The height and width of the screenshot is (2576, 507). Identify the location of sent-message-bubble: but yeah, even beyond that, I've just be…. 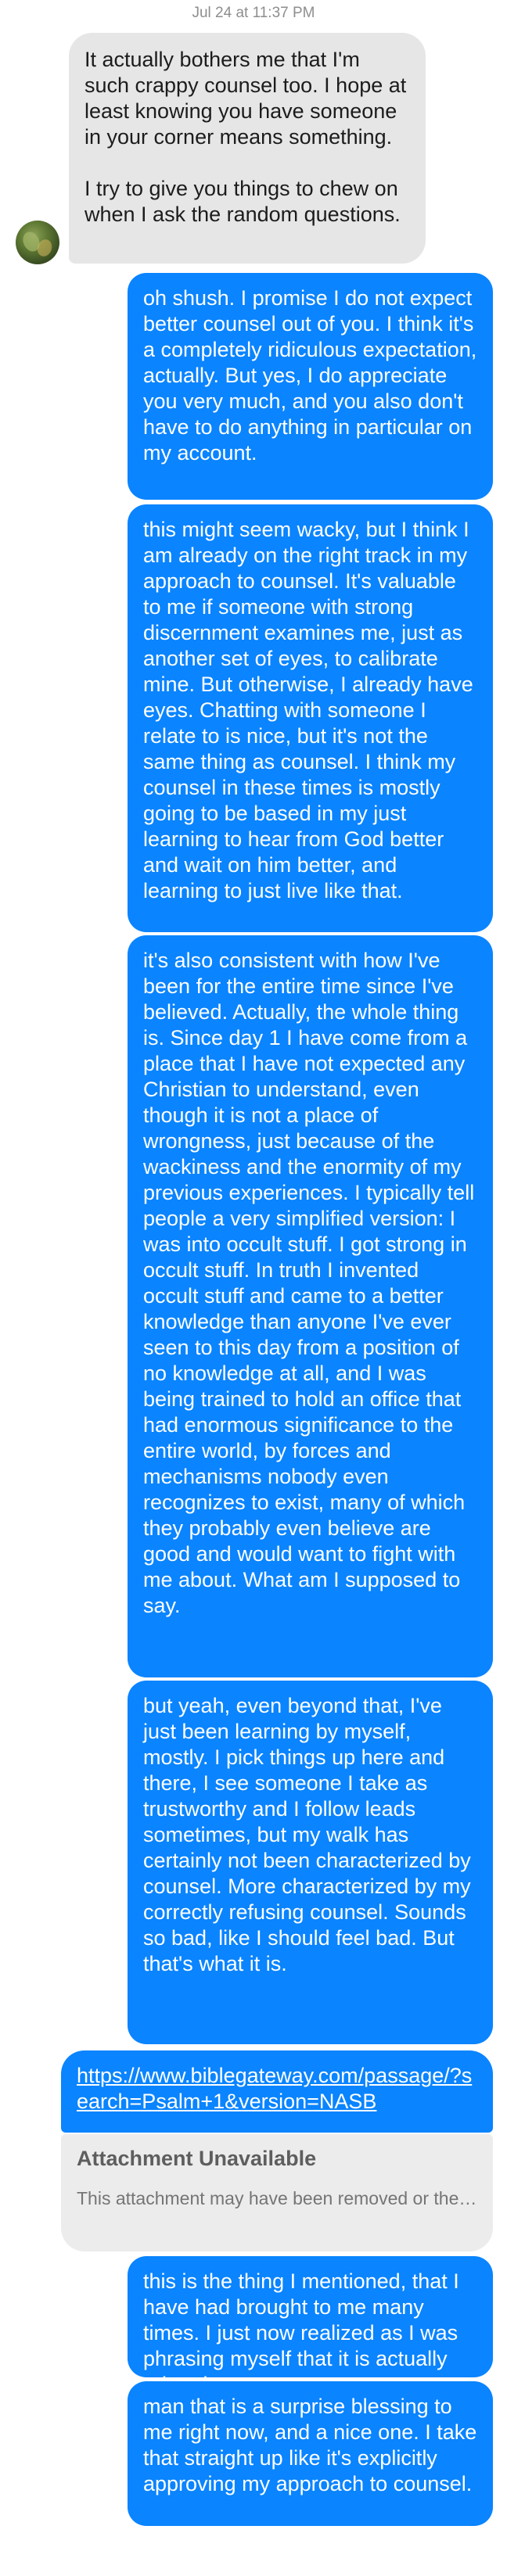
(311, 1862).